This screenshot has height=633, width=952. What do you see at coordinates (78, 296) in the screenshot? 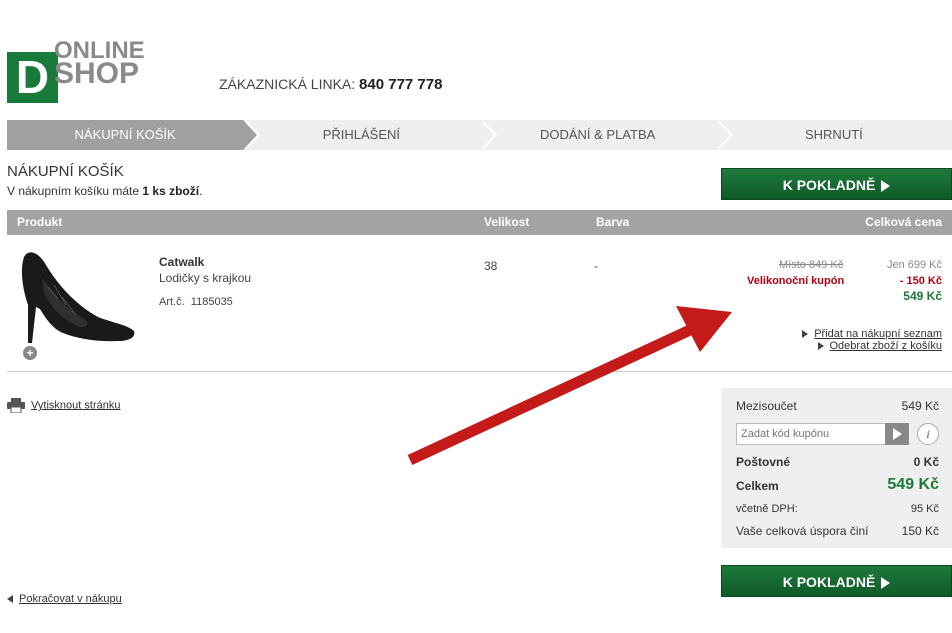
I see `product-image` at bounding box center [78, 296].